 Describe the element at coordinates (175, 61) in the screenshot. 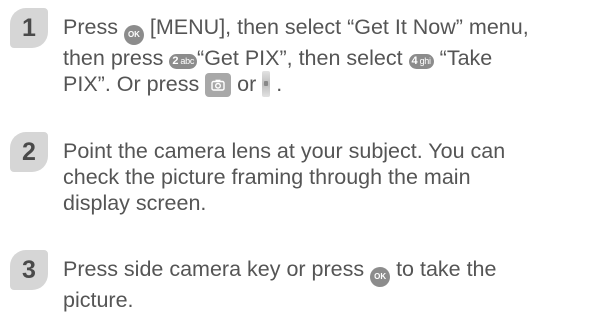

I see `key-2-number: 2` at that location.